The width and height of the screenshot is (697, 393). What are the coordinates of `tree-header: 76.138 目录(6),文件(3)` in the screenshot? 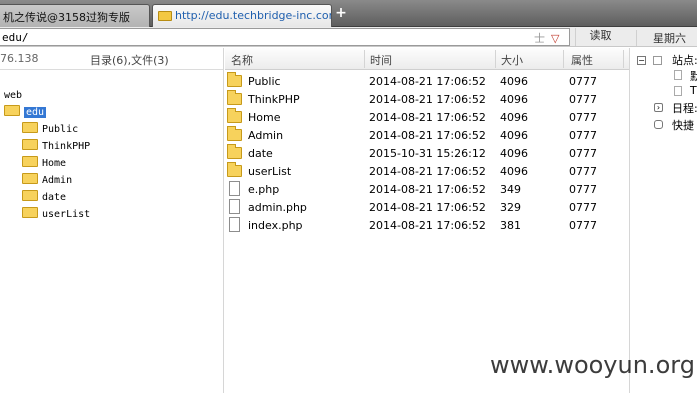 It's located at (111, 59).